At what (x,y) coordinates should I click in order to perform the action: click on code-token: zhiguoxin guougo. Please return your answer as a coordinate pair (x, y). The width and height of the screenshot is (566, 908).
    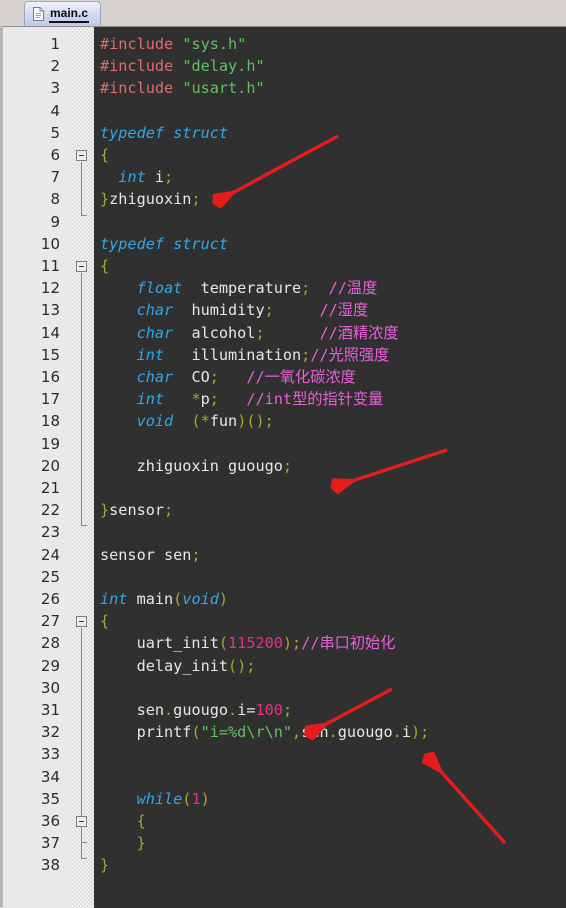
    Looking at the image, I should click on (191, 465).